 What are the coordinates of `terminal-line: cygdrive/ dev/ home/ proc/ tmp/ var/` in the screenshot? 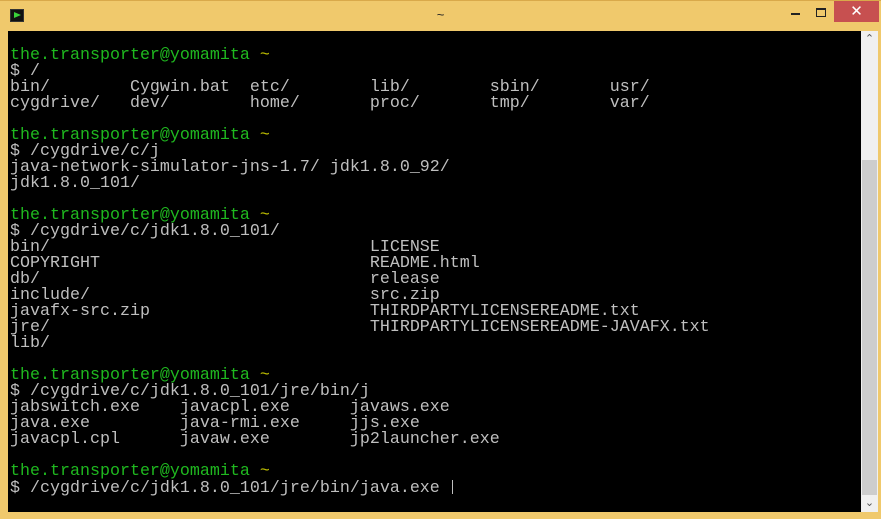 It's located at (360, 103).